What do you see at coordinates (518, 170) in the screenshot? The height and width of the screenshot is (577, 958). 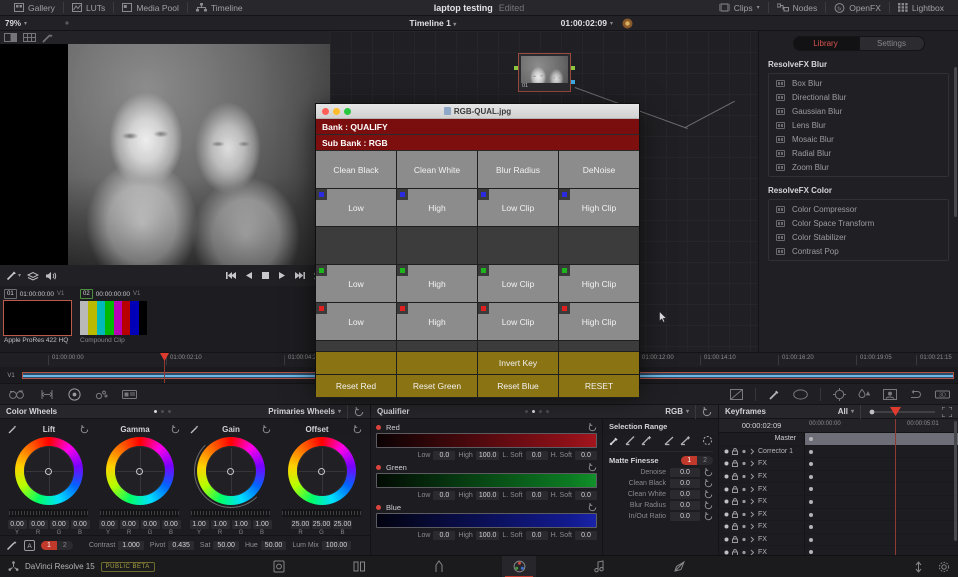 I see `panel-button: Blur Radius` at bounding box center [518, 170].